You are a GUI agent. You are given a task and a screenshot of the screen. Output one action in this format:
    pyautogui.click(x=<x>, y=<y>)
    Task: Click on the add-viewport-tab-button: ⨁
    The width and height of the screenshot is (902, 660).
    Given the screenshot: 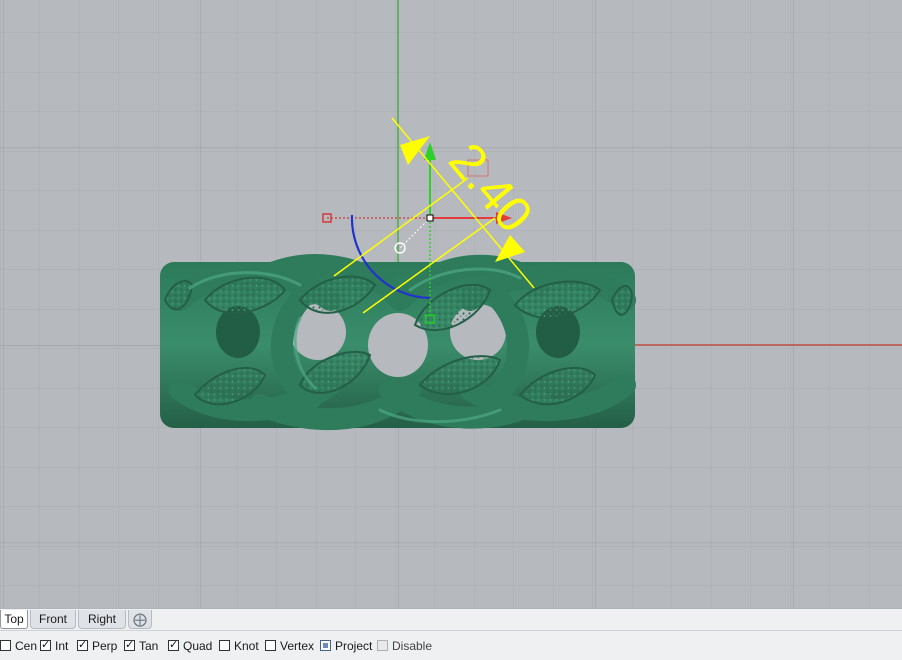 What is the action you would take?
    pyautogui.click(x=140, y=619)
    